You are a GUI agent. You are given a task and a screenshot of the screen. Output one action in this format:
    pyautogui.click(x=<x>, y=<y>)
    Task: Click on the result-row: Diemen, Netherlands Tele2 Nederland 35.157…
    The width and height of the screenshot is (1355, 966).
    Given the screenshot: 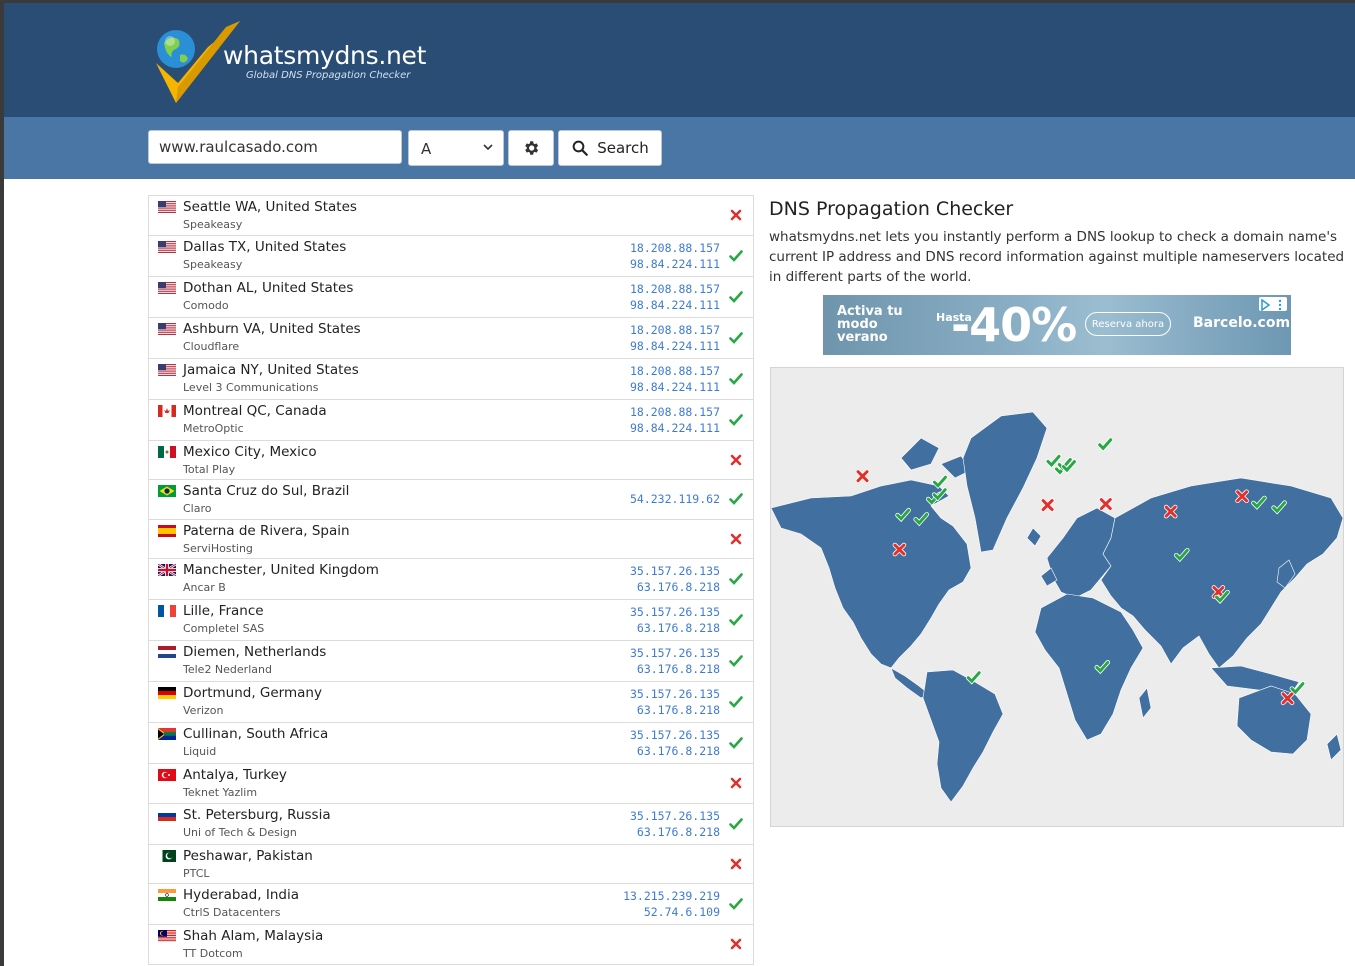 What is the action you would take?
    pyautogui.click(x=451, y=661)
    